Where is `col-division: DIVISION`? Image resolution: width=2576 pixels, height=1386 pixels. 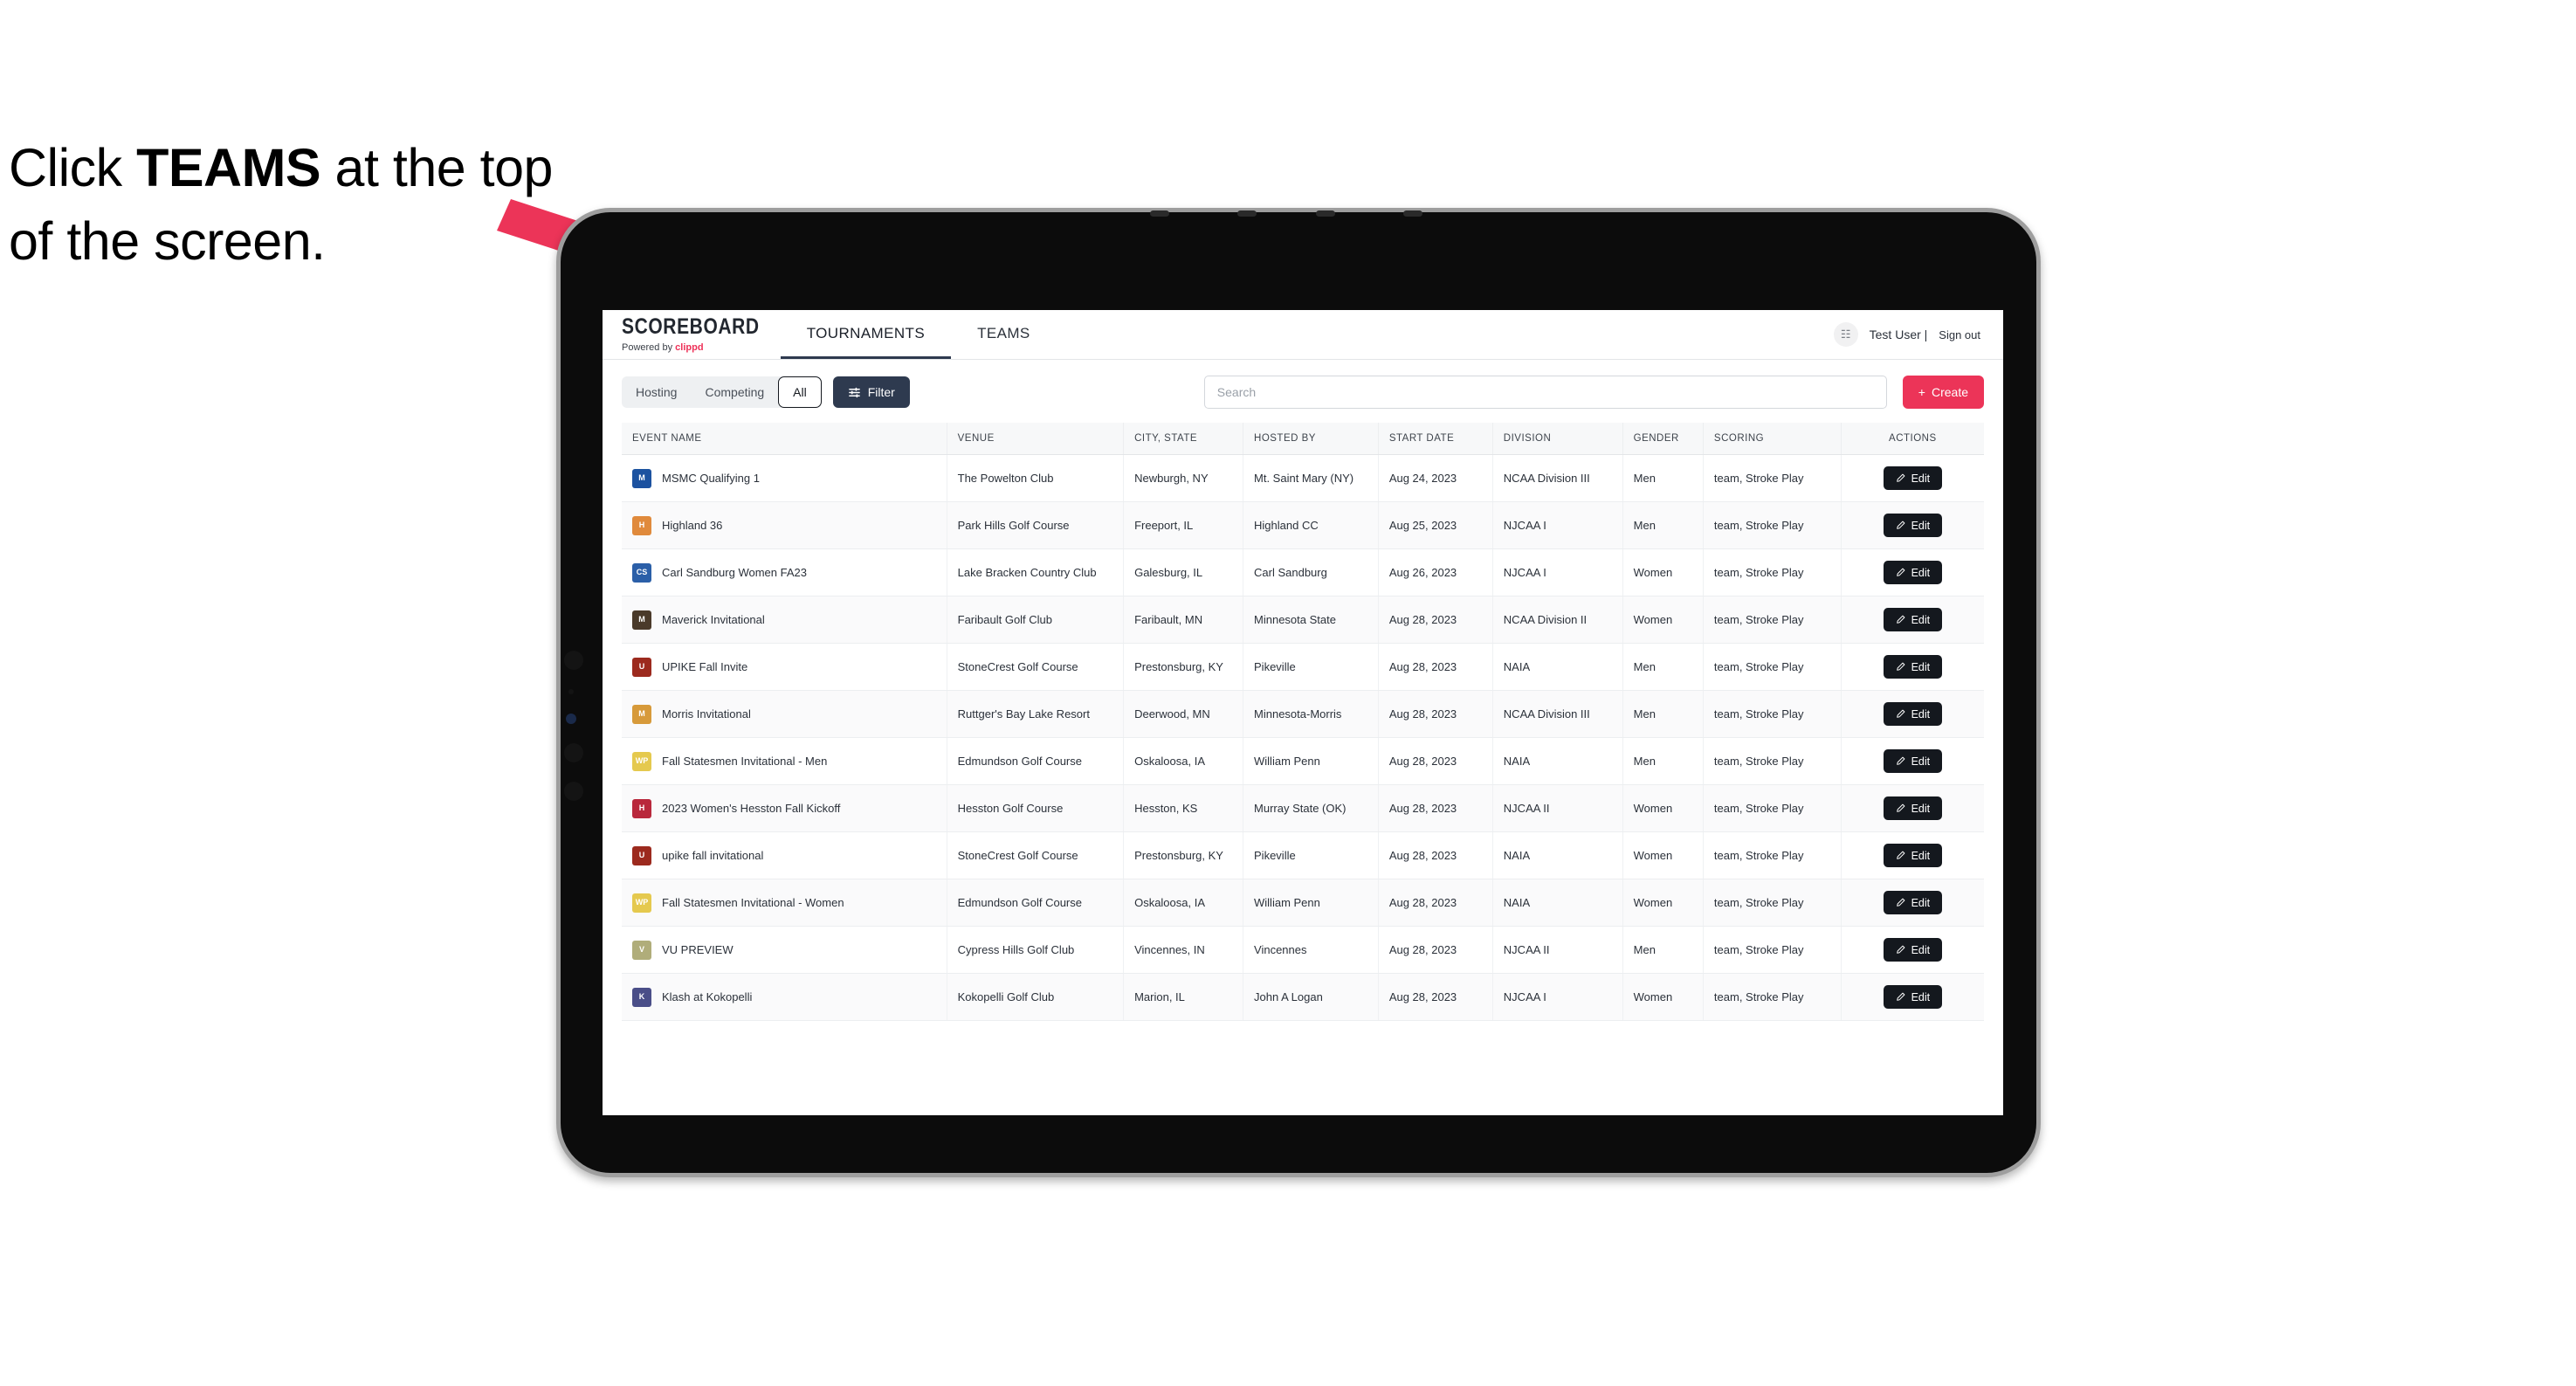 col-division: DIVISION is located at coordinates (1557, 439).